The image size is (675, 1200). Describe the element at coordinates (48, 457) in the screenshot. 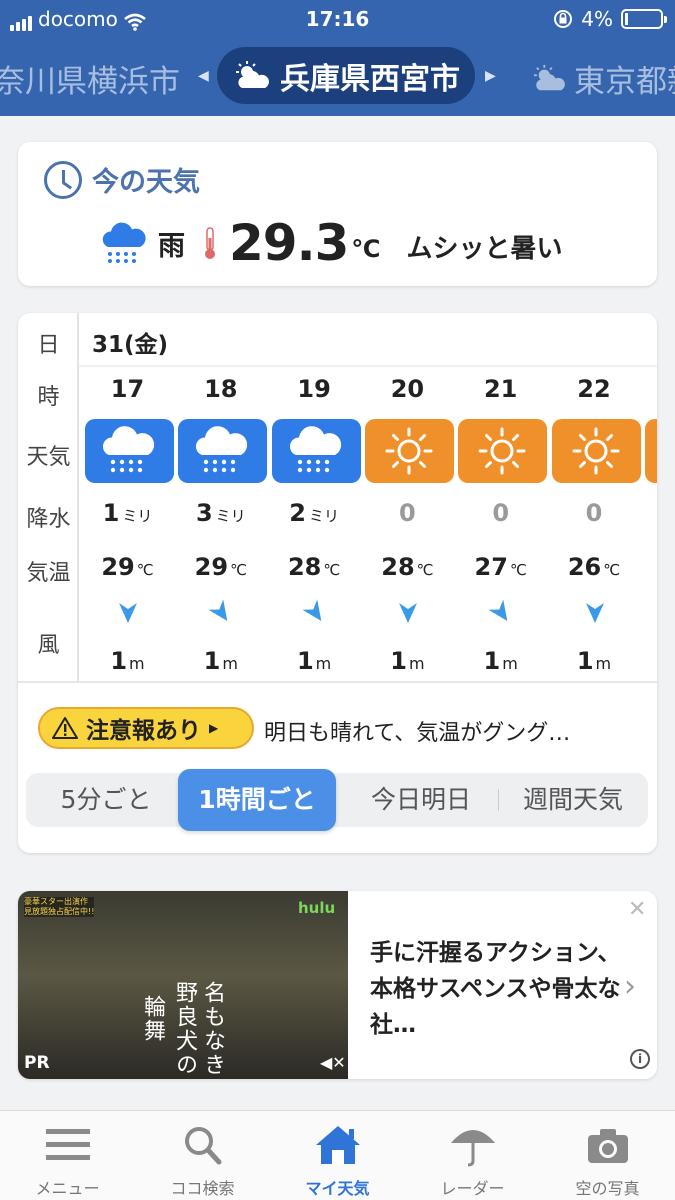

I see `row-label-weather: 天気` at that location.